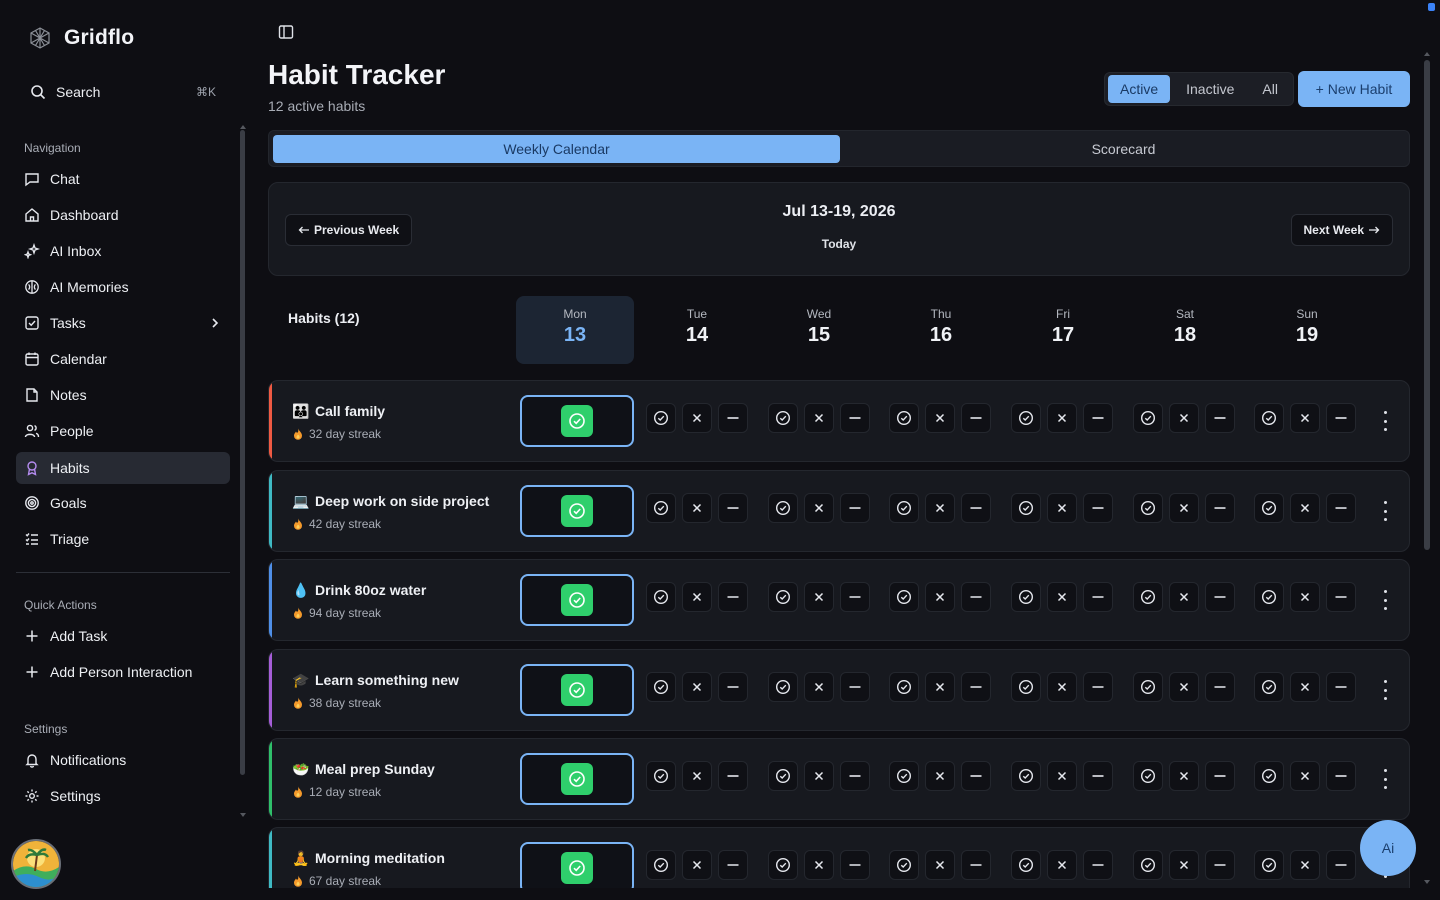 The image size is (1440, 900). I want to click on habit-title: 👪 Call family, so click(338, 411).